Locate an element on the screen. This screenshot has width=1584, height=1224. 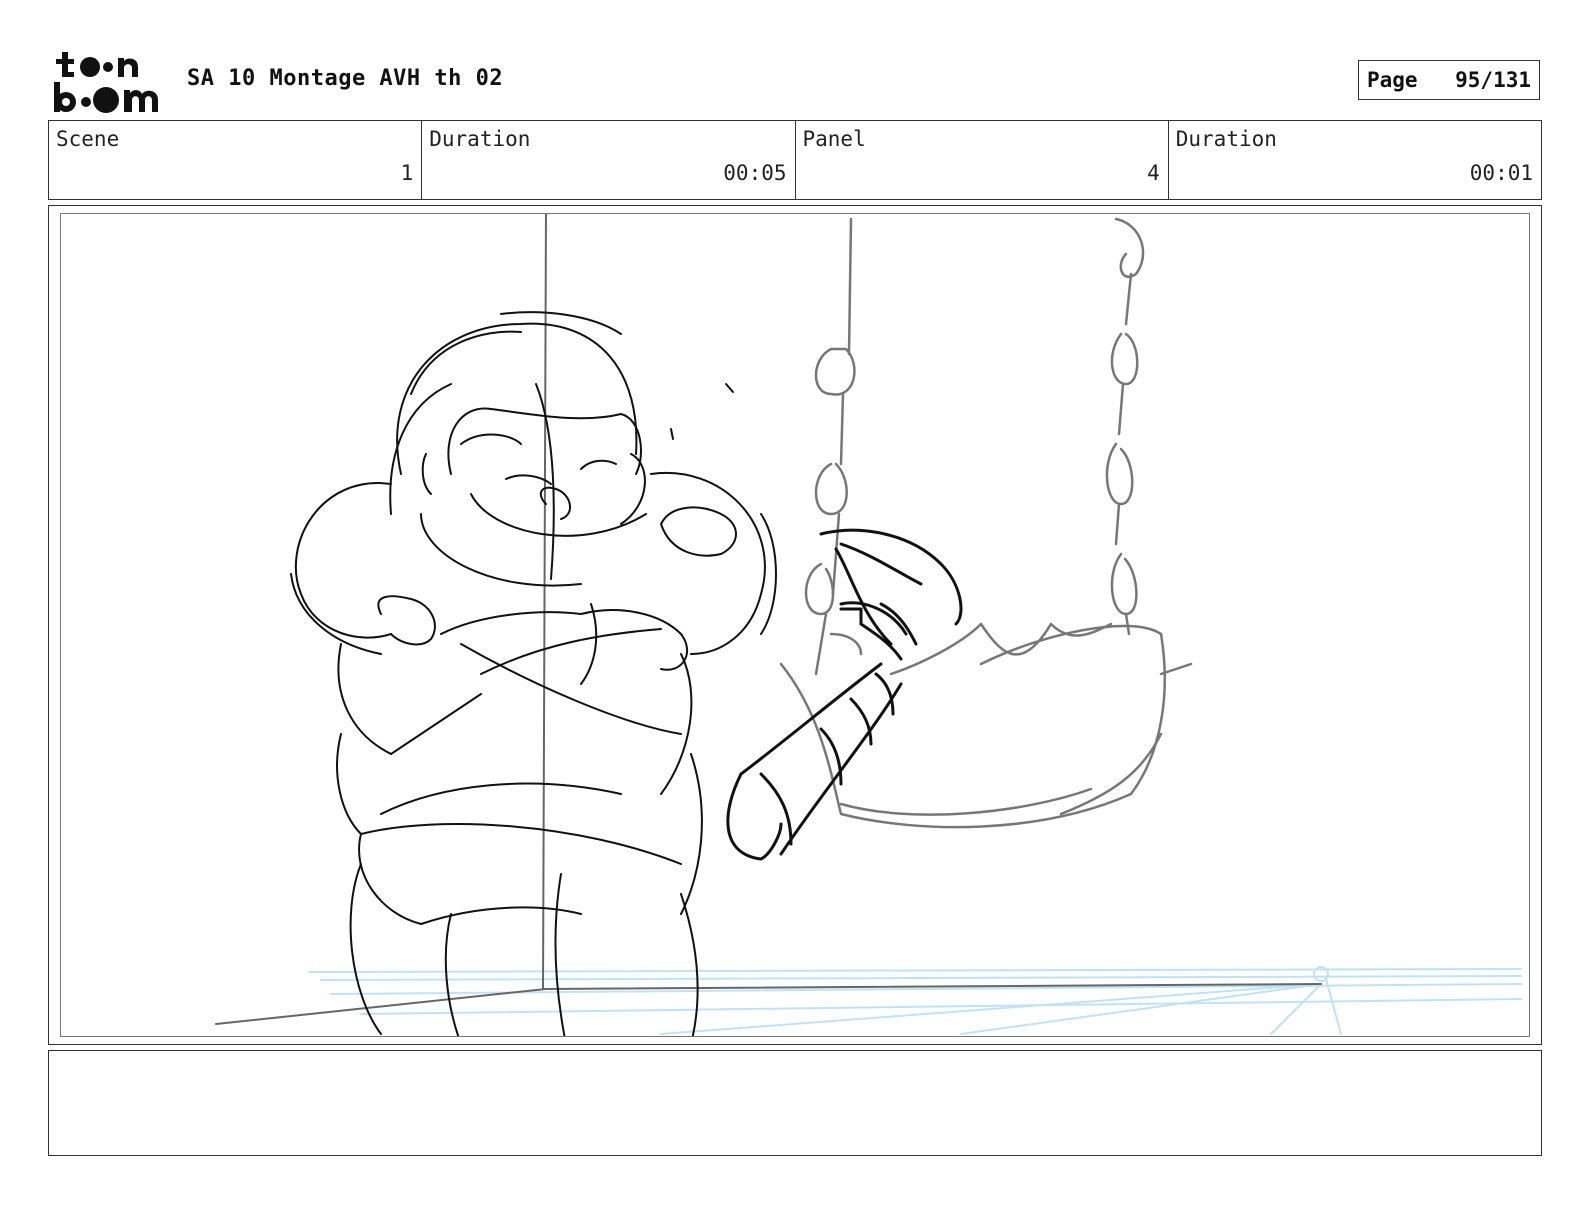
page-indicator: Page 95/131 is located at coordinates (1449, 80).